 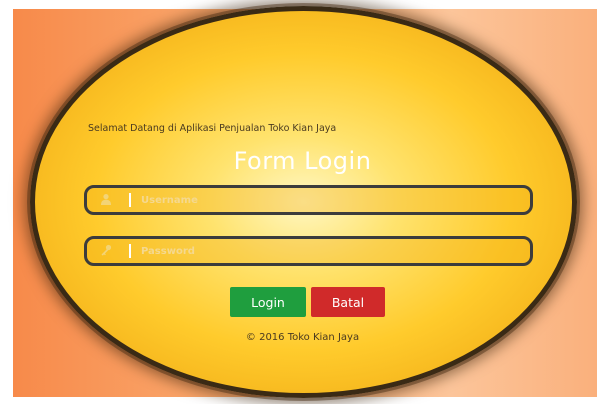 I want to click on user-icon, so click(x=106, y=200).